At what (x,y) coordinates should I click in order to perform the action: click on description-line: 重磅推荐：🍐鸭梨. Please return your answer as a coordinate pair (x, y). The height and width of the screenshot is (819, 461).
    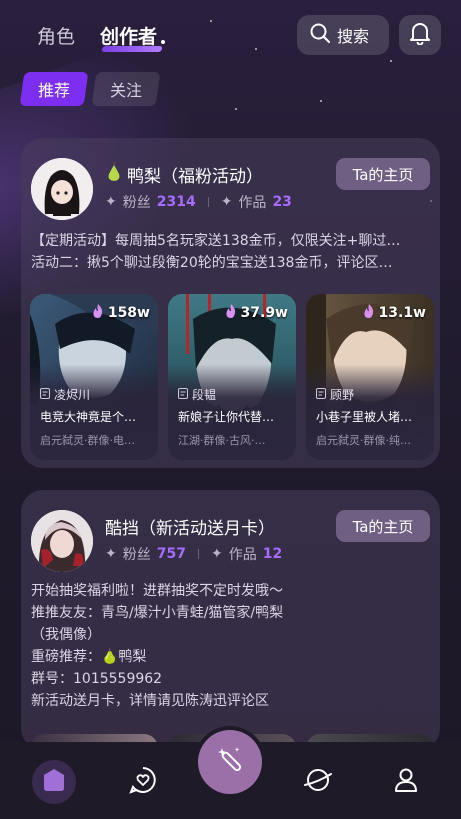
    Looking at the image, I should click on (89, 657).